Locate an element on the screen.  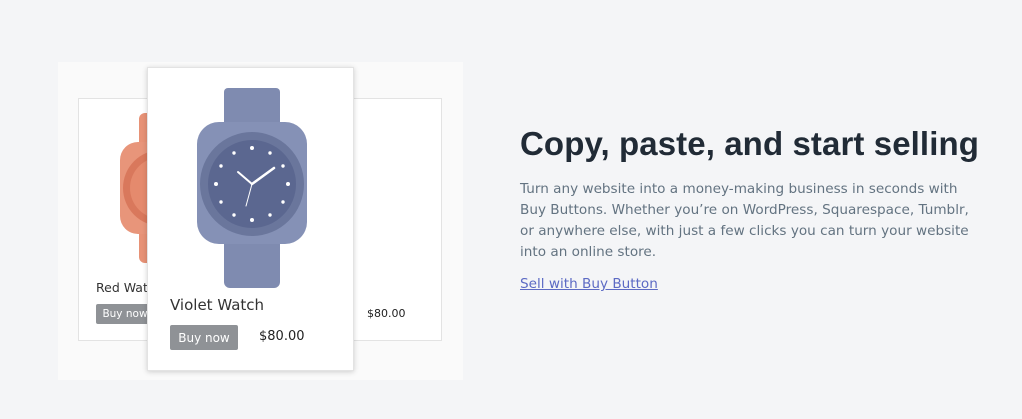
product-price-green: $80.00 is located at coordinates (386, 313).